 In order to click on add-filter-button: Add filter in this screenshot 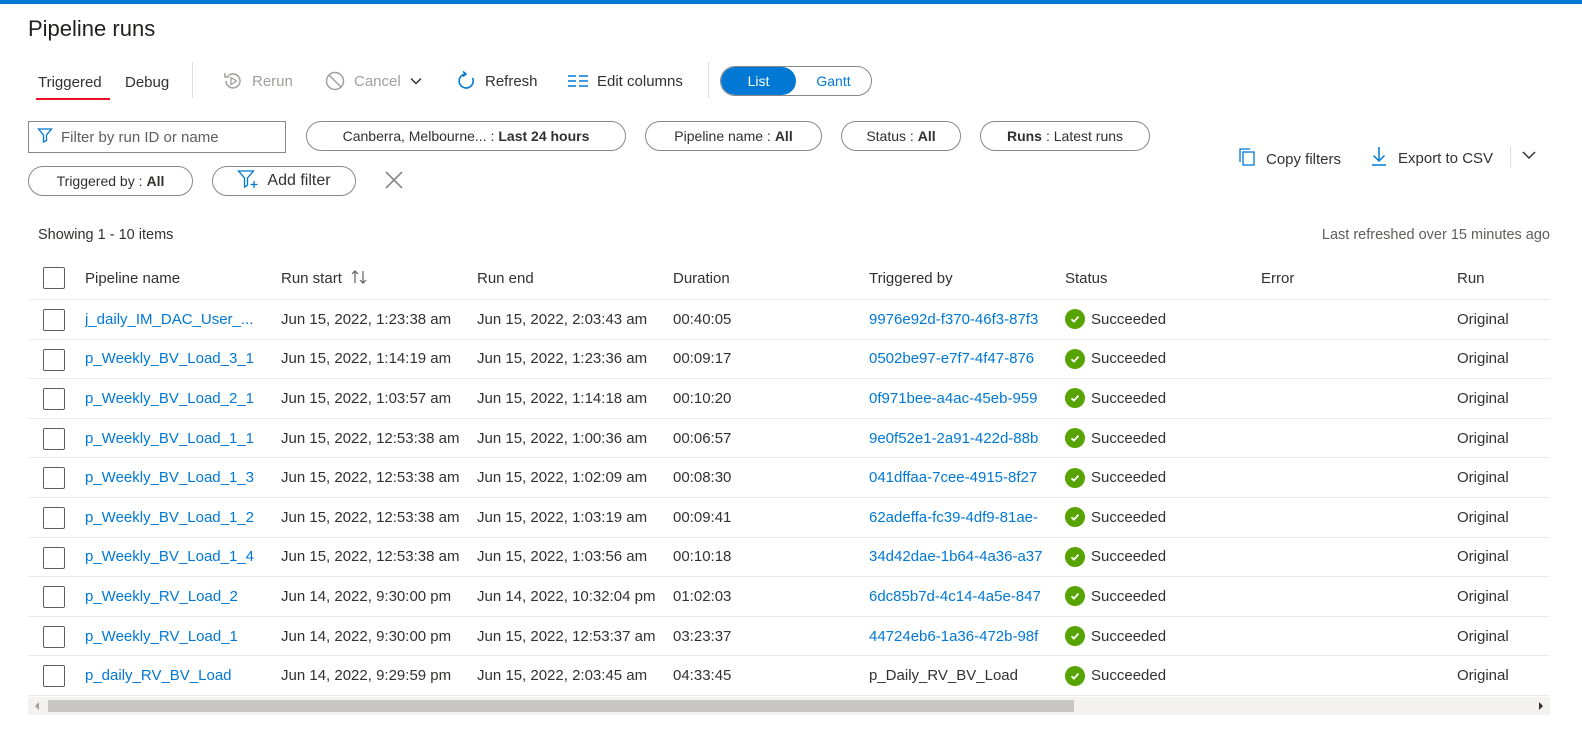, I will do `click(284, 181)`.